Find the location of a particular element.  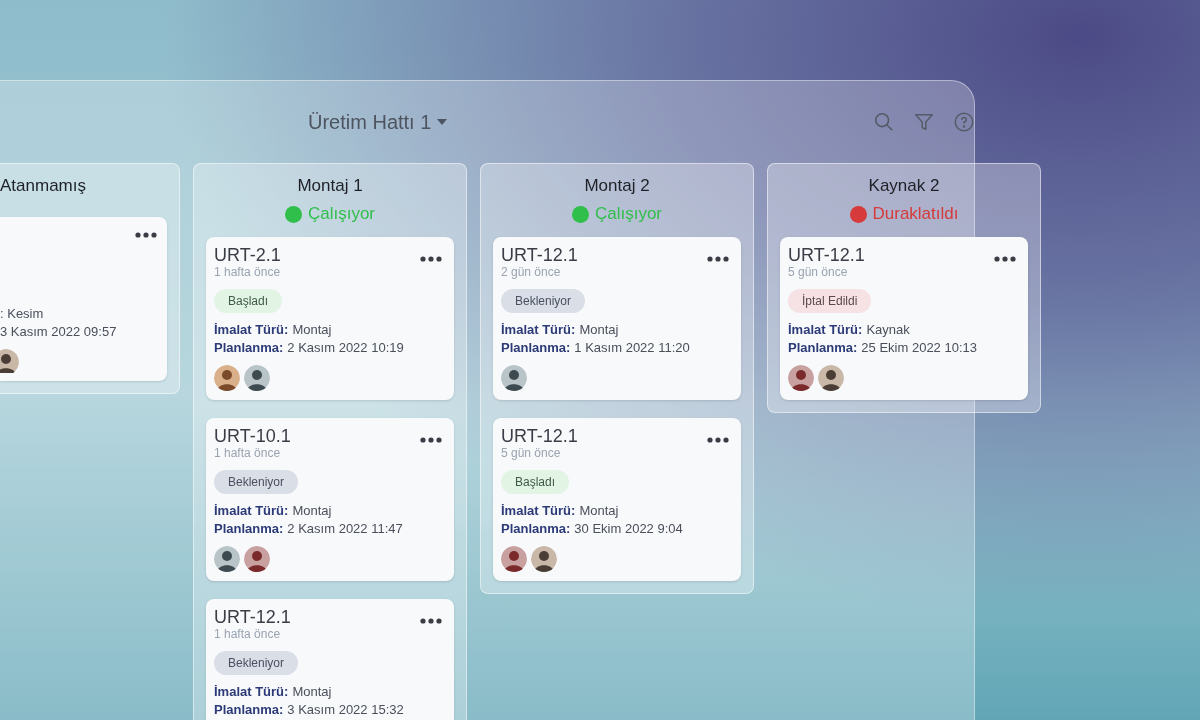

task-id: URT-10.1 is located at coordinates (252, 436).